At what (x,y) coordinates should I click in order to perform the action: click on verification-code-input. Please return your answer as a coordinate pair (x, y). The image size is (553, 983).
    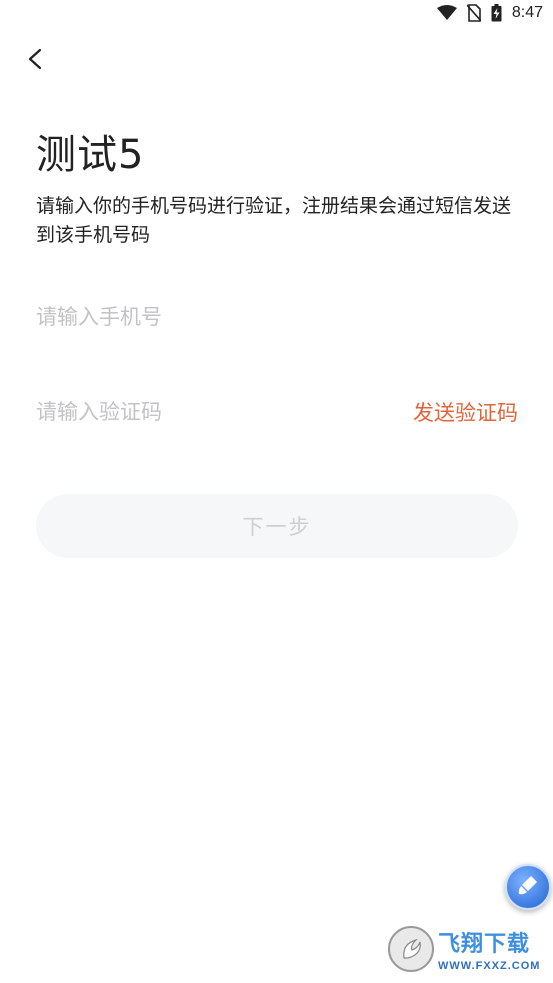
    Looking at the image, I should click on (224, 412).